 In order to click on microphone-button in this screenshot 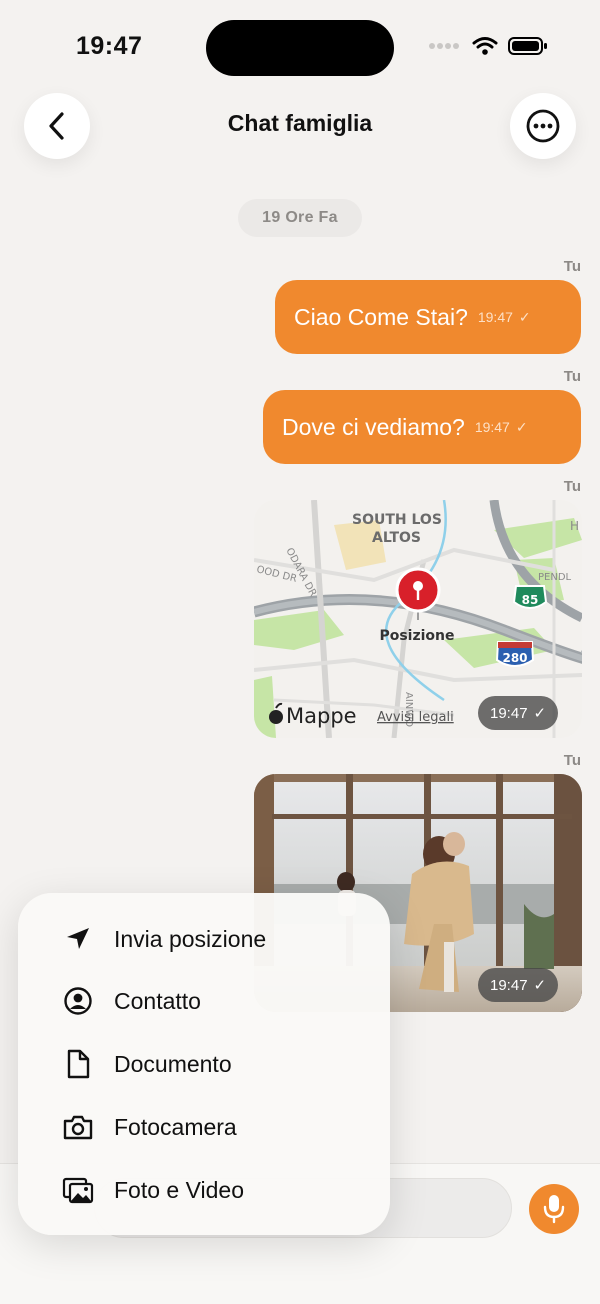, I will do `click(554, 1209)`.